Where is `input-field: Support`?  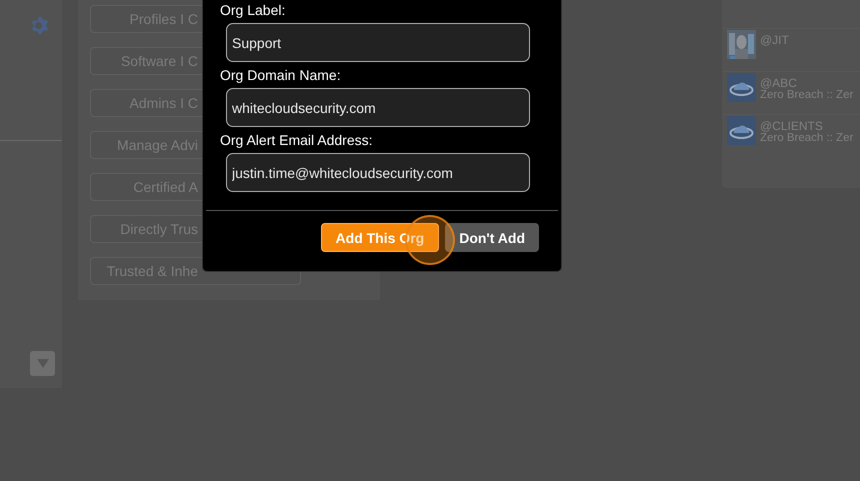
input-field: Support is located at coordinates (378, 42).